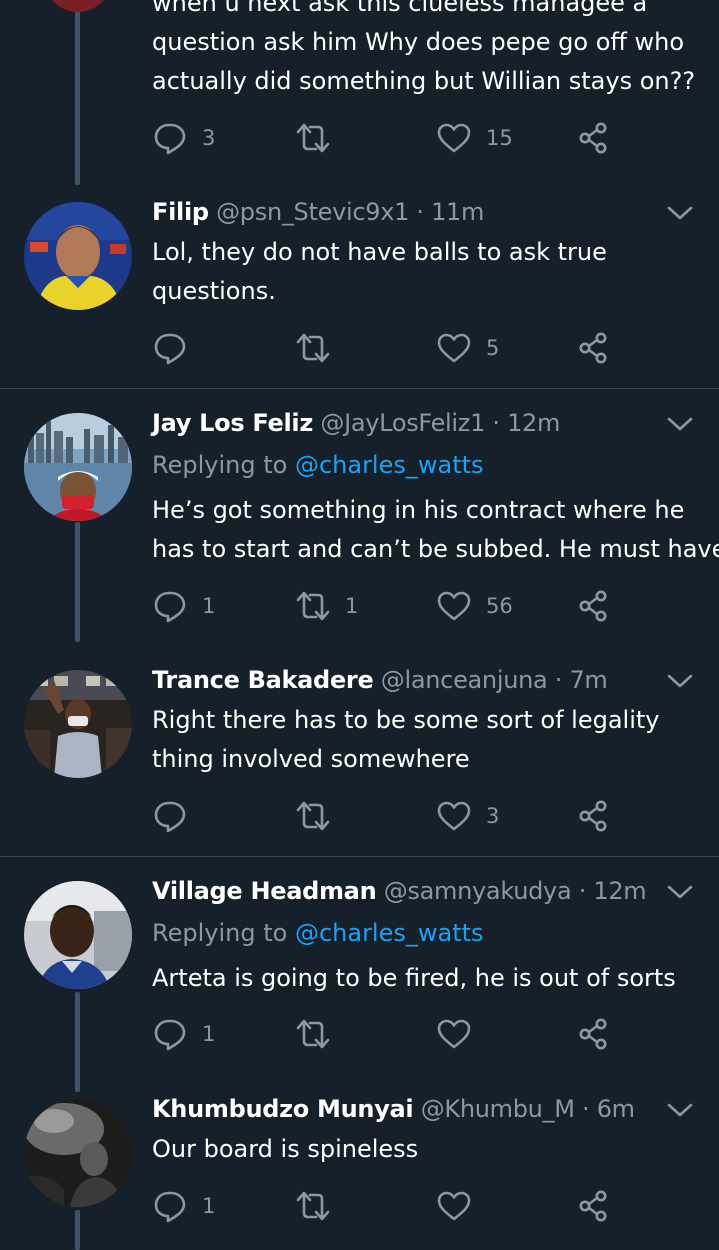 This screenshot has height=1250, width=719. Describe the element at coordinates (77, 97) in the screenshot. I see `thread-line` at that location.